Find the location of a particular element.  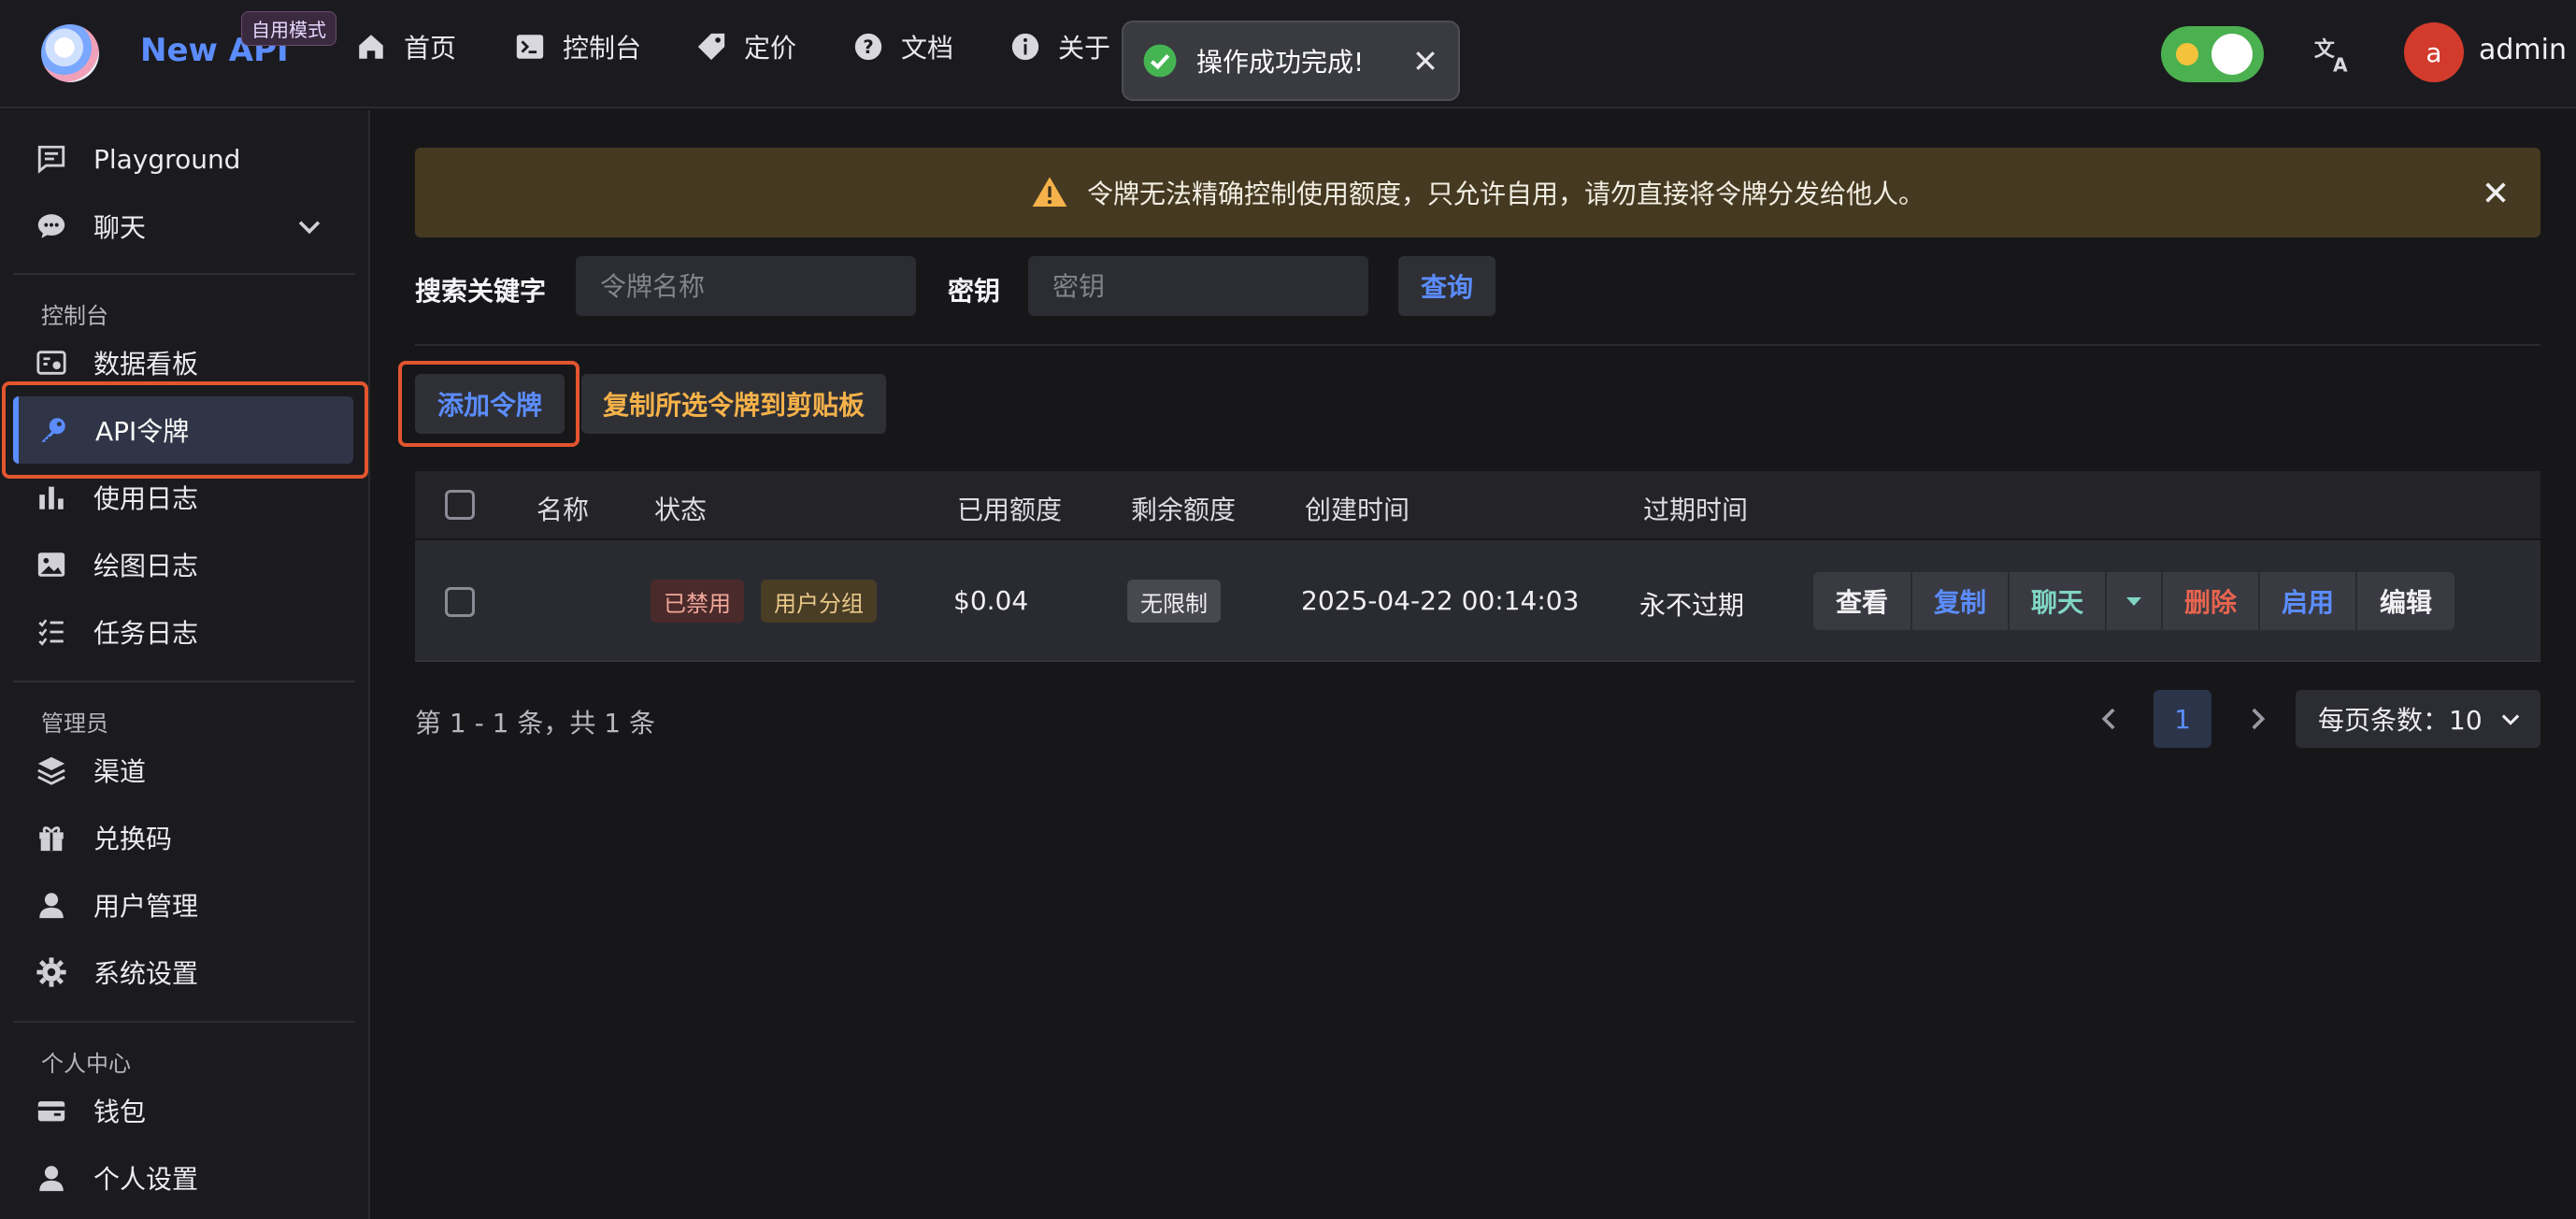

nav-docs: ? 文档 is located at coordinates (902, 46).